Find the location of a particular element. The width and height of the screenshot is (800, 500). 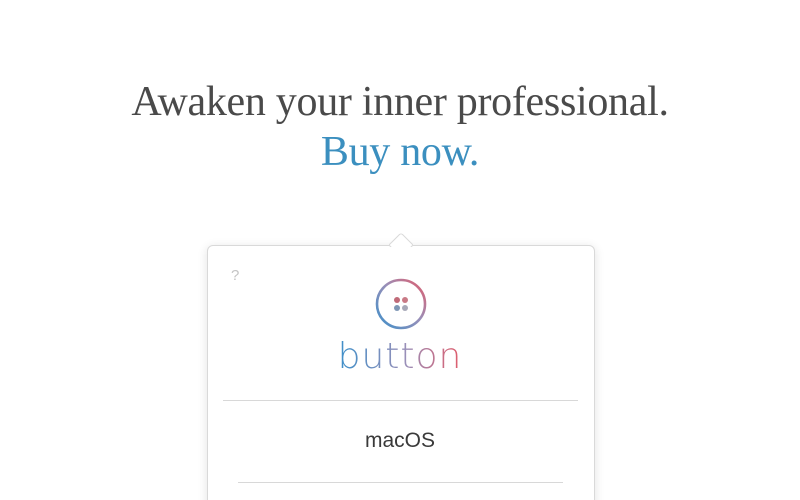

button-logo-icon is located at coordinates (401, 304).